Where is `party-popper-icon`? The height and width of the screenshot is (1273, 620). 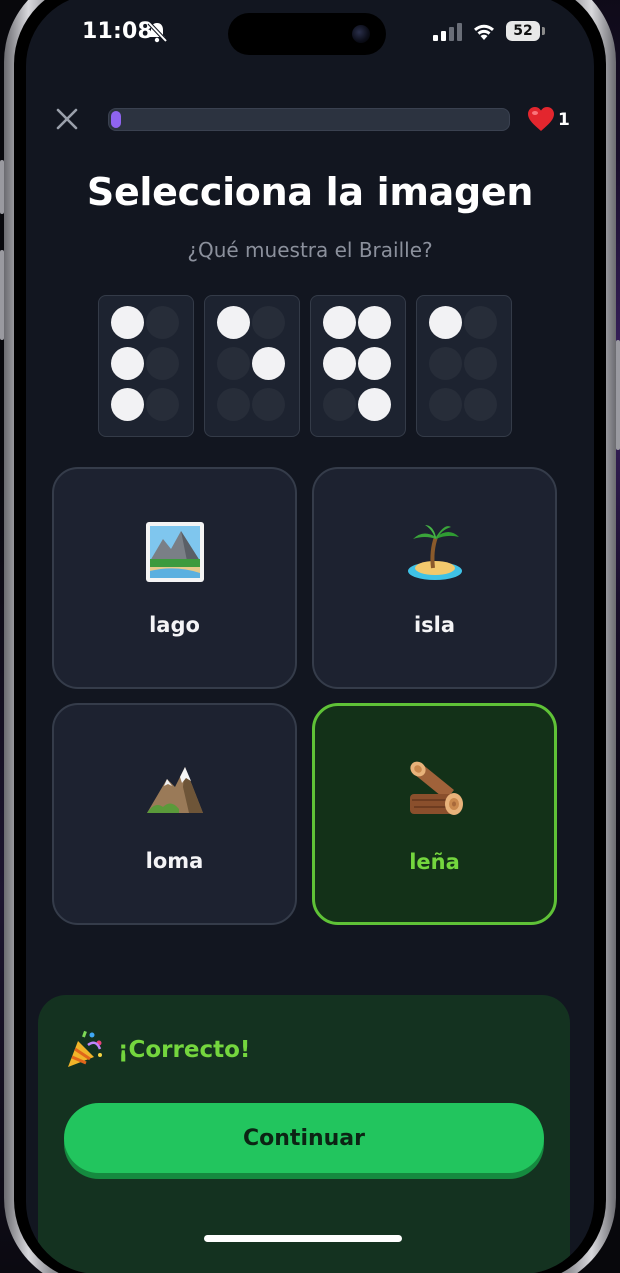
party-popper-icon is located at coordinates (85, 1048).